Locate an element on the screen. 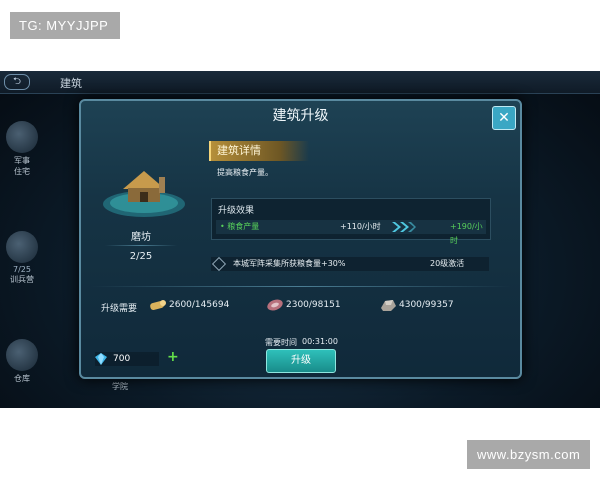 The width and height of the screenshot is (600, 480). side-item-barracks-level: 7/25 is located at coordinates (22, 269).